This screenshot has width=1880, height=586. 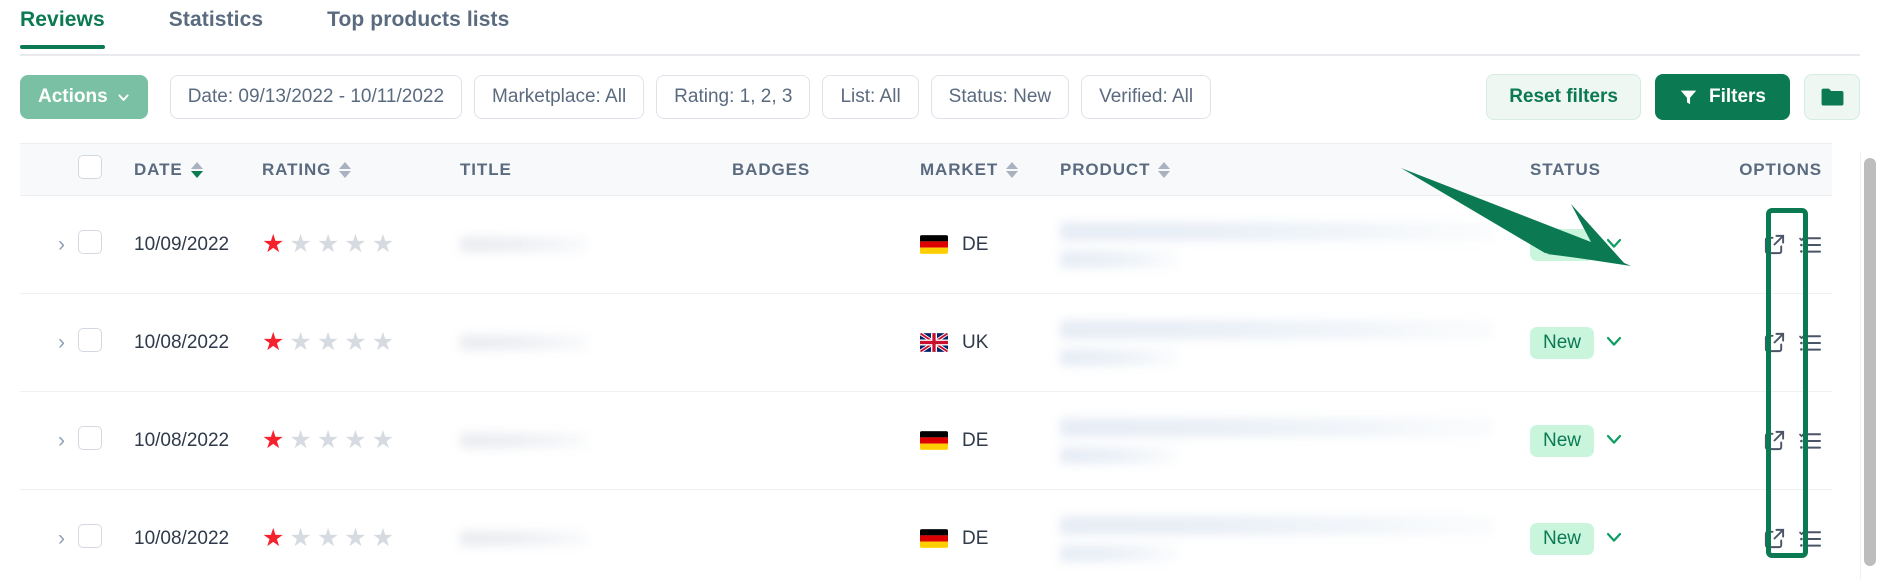 What do you see at coordinates (596, 440) in the screenshot?
I see `cell-title` at bounding box center [596, 440].